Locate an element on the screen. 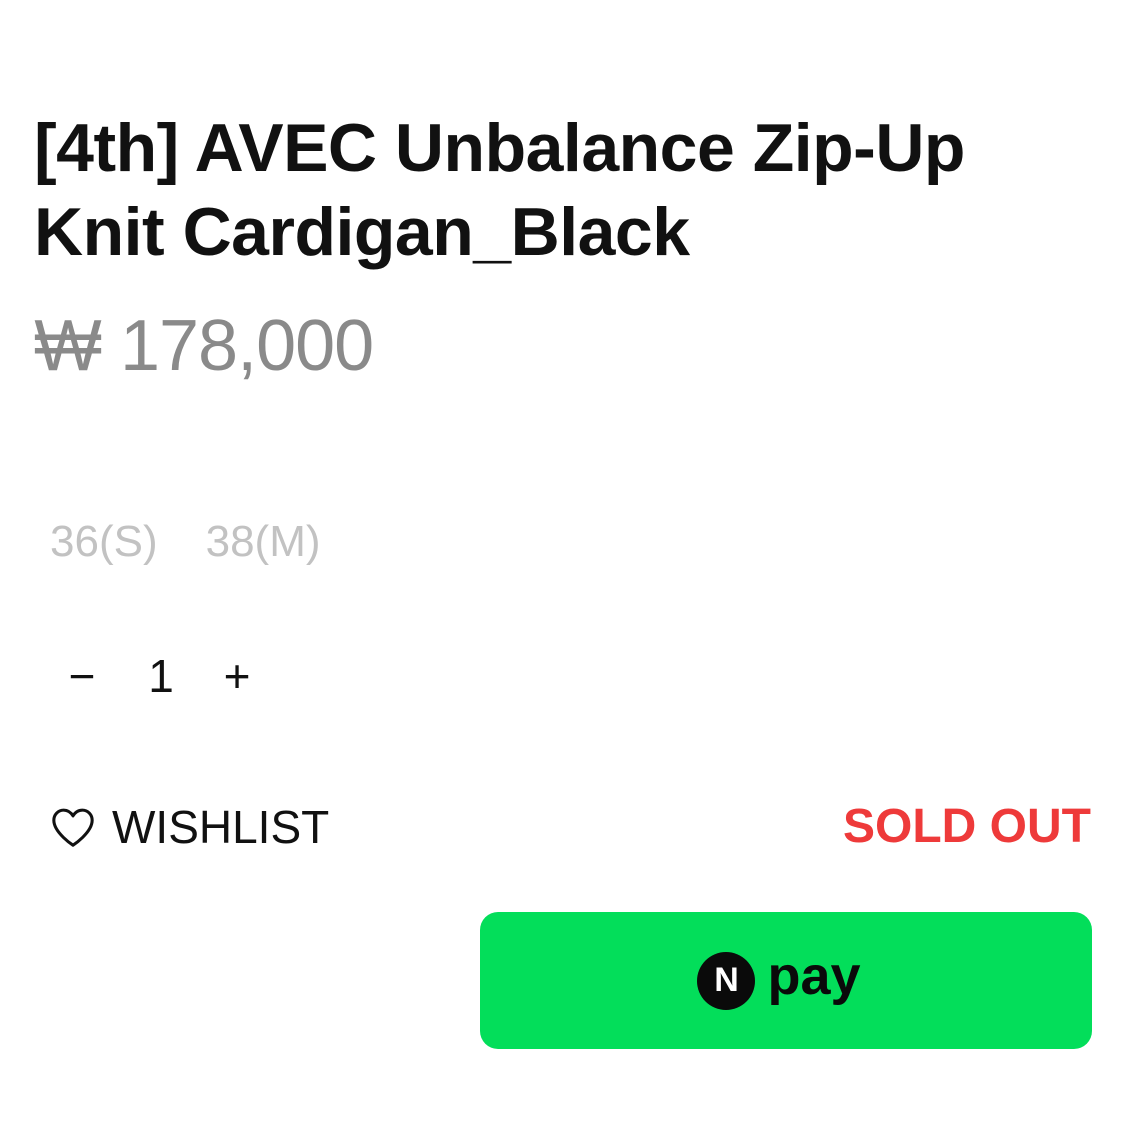 Image resolution: width=1125 pixels, height=1125 pixels. wishlist-button: WISHLIST is located at coordinates (189, 827).